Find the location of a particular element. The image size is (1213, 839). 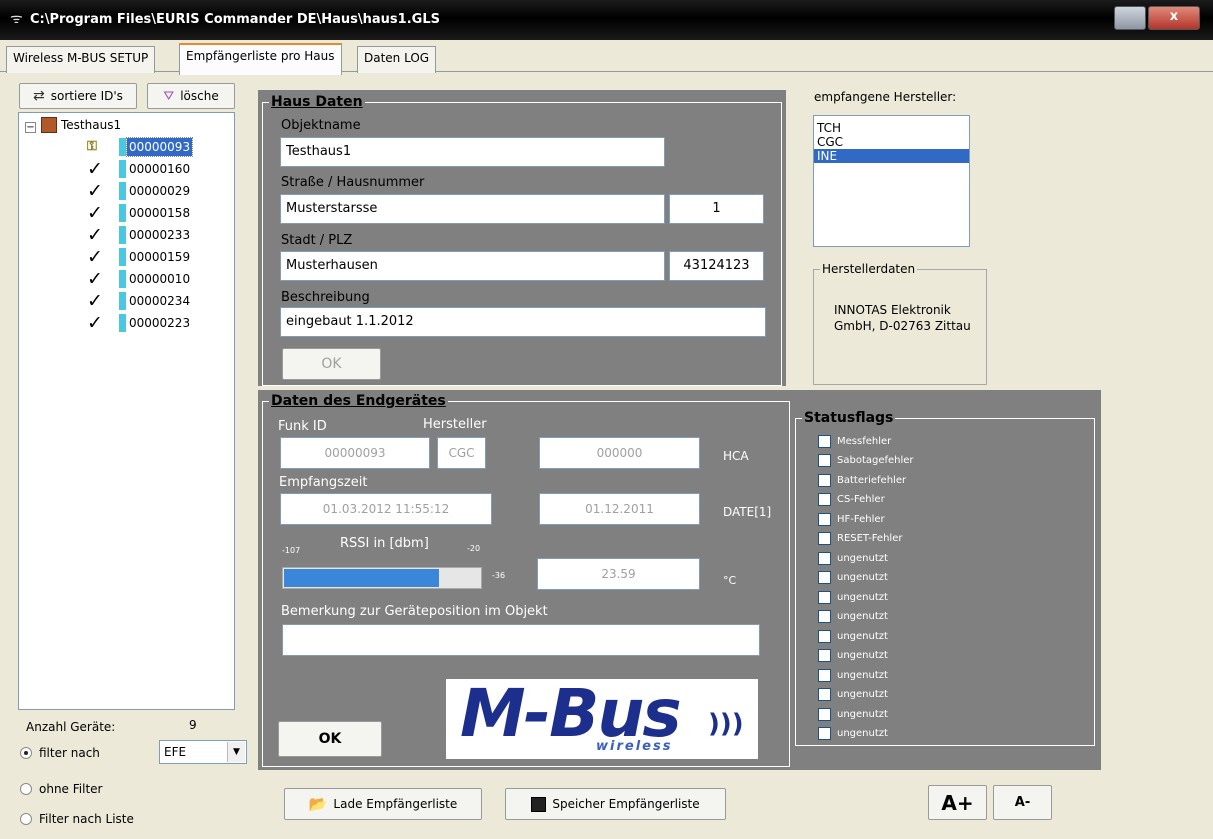

tree-root-label: Testhaus1 is located at coordinates (91, 125).